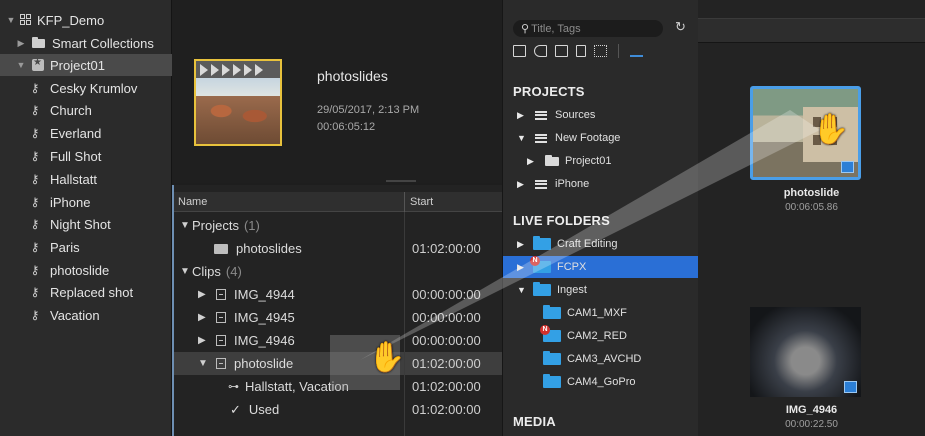 This screenshot has height=436, width=925. I want to click on section-heading-media: MEDIA, so click(534, 421).